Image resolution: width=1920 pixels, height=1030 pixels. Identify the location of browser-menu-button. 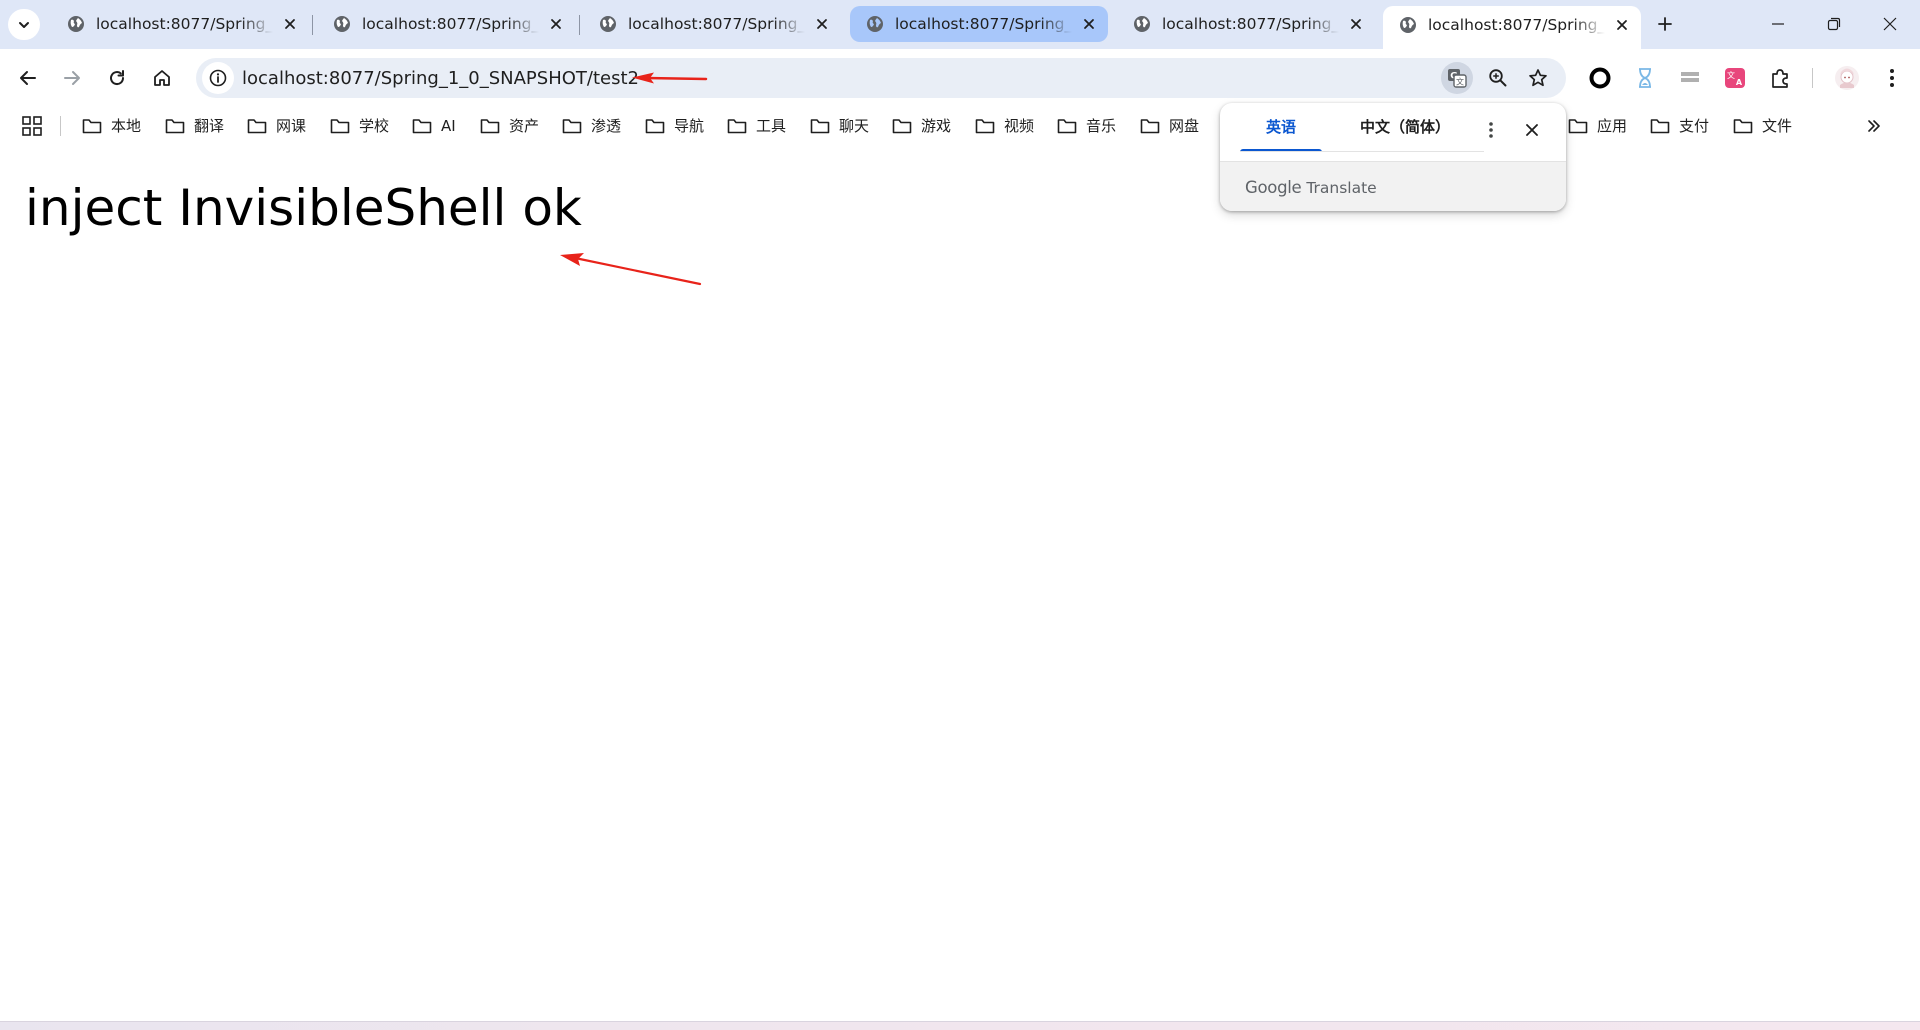
(1892, 78).